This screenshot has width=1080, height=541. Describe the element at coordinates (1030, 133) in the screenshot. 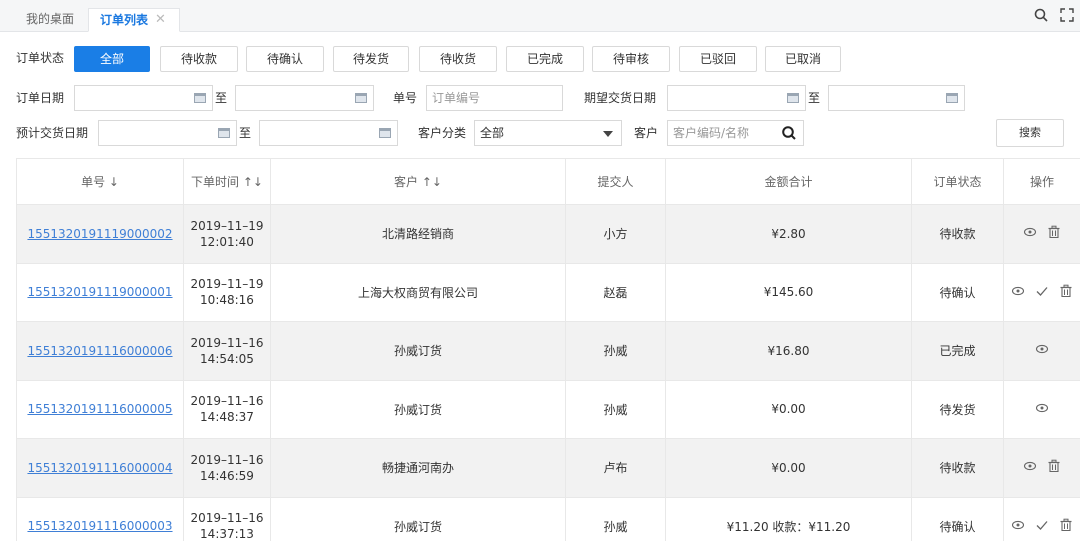

I see `search-button: 搜索` at that location.